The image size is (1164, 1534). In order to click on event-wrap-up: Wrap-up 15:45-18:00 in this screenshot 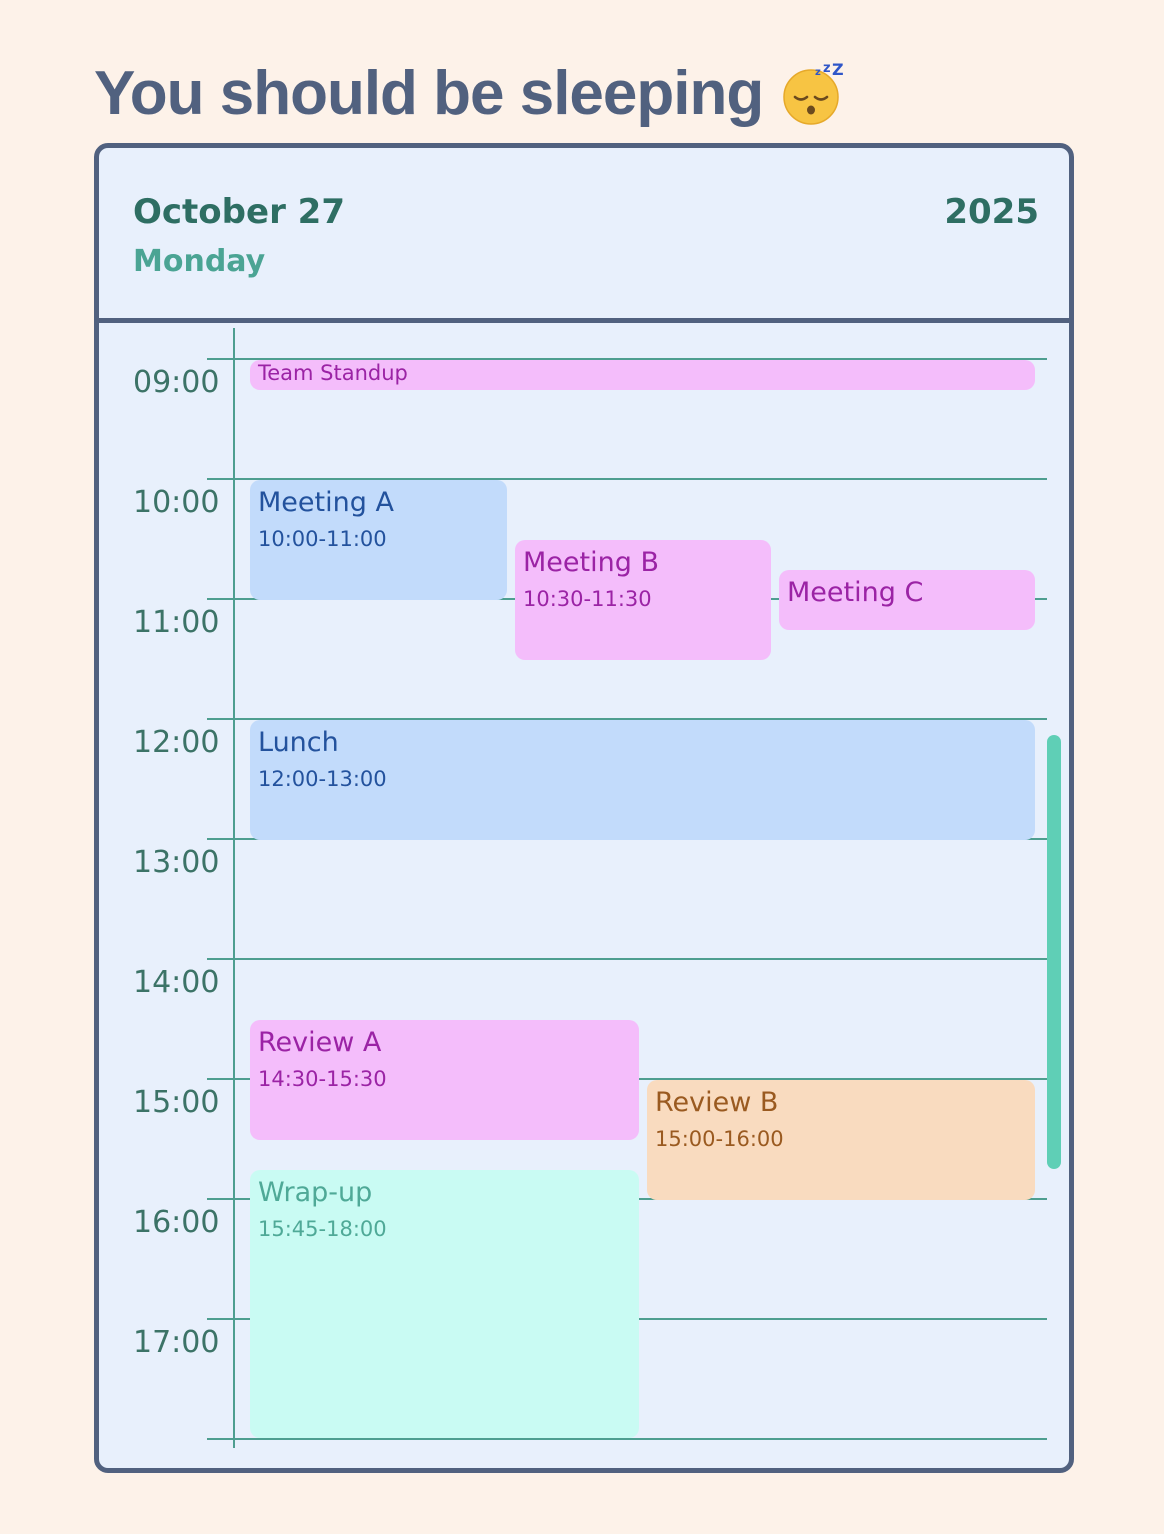, I will do `click(444, 1304)`.